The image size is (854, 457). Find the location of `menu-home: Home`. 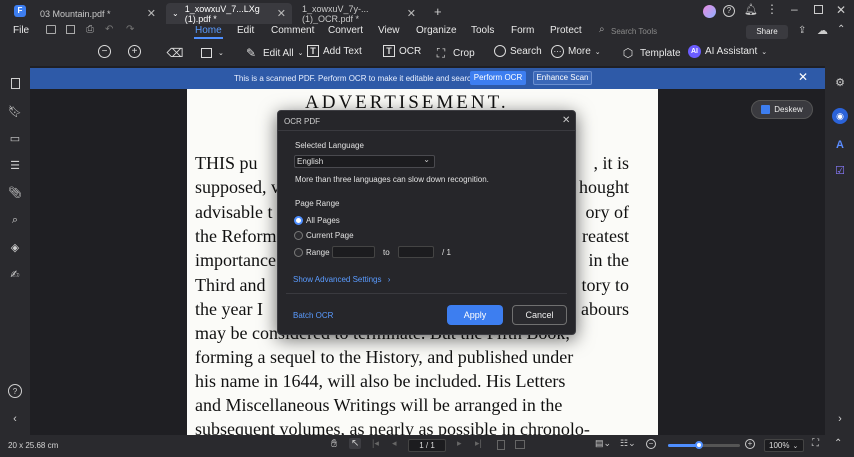

menu-home: Home is located at coordinates (208, 32).